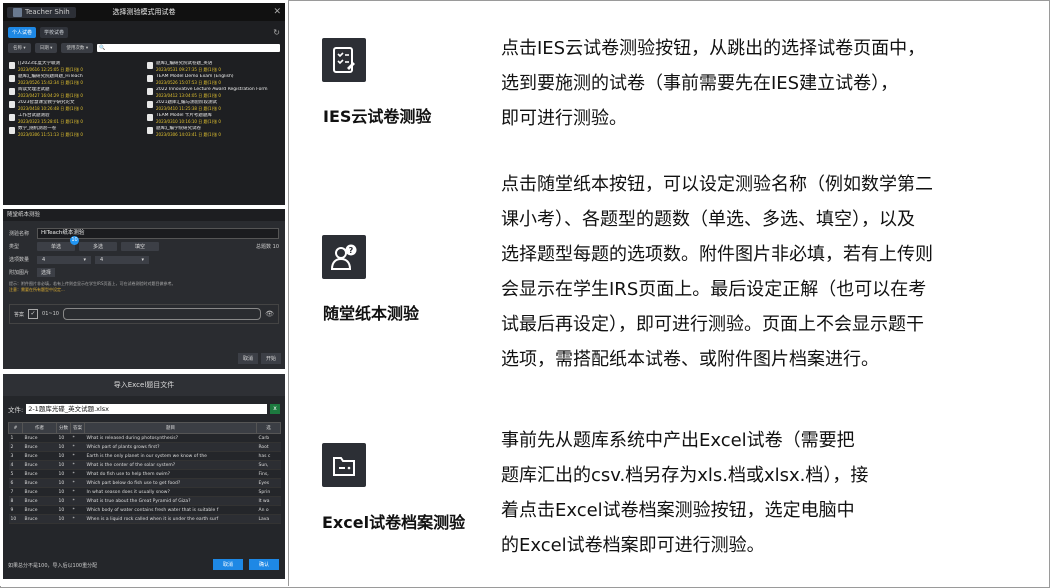 The height and width of the screenshot is (588, 1050). I want to click on confirm-button: 确认, so click(263, 564).